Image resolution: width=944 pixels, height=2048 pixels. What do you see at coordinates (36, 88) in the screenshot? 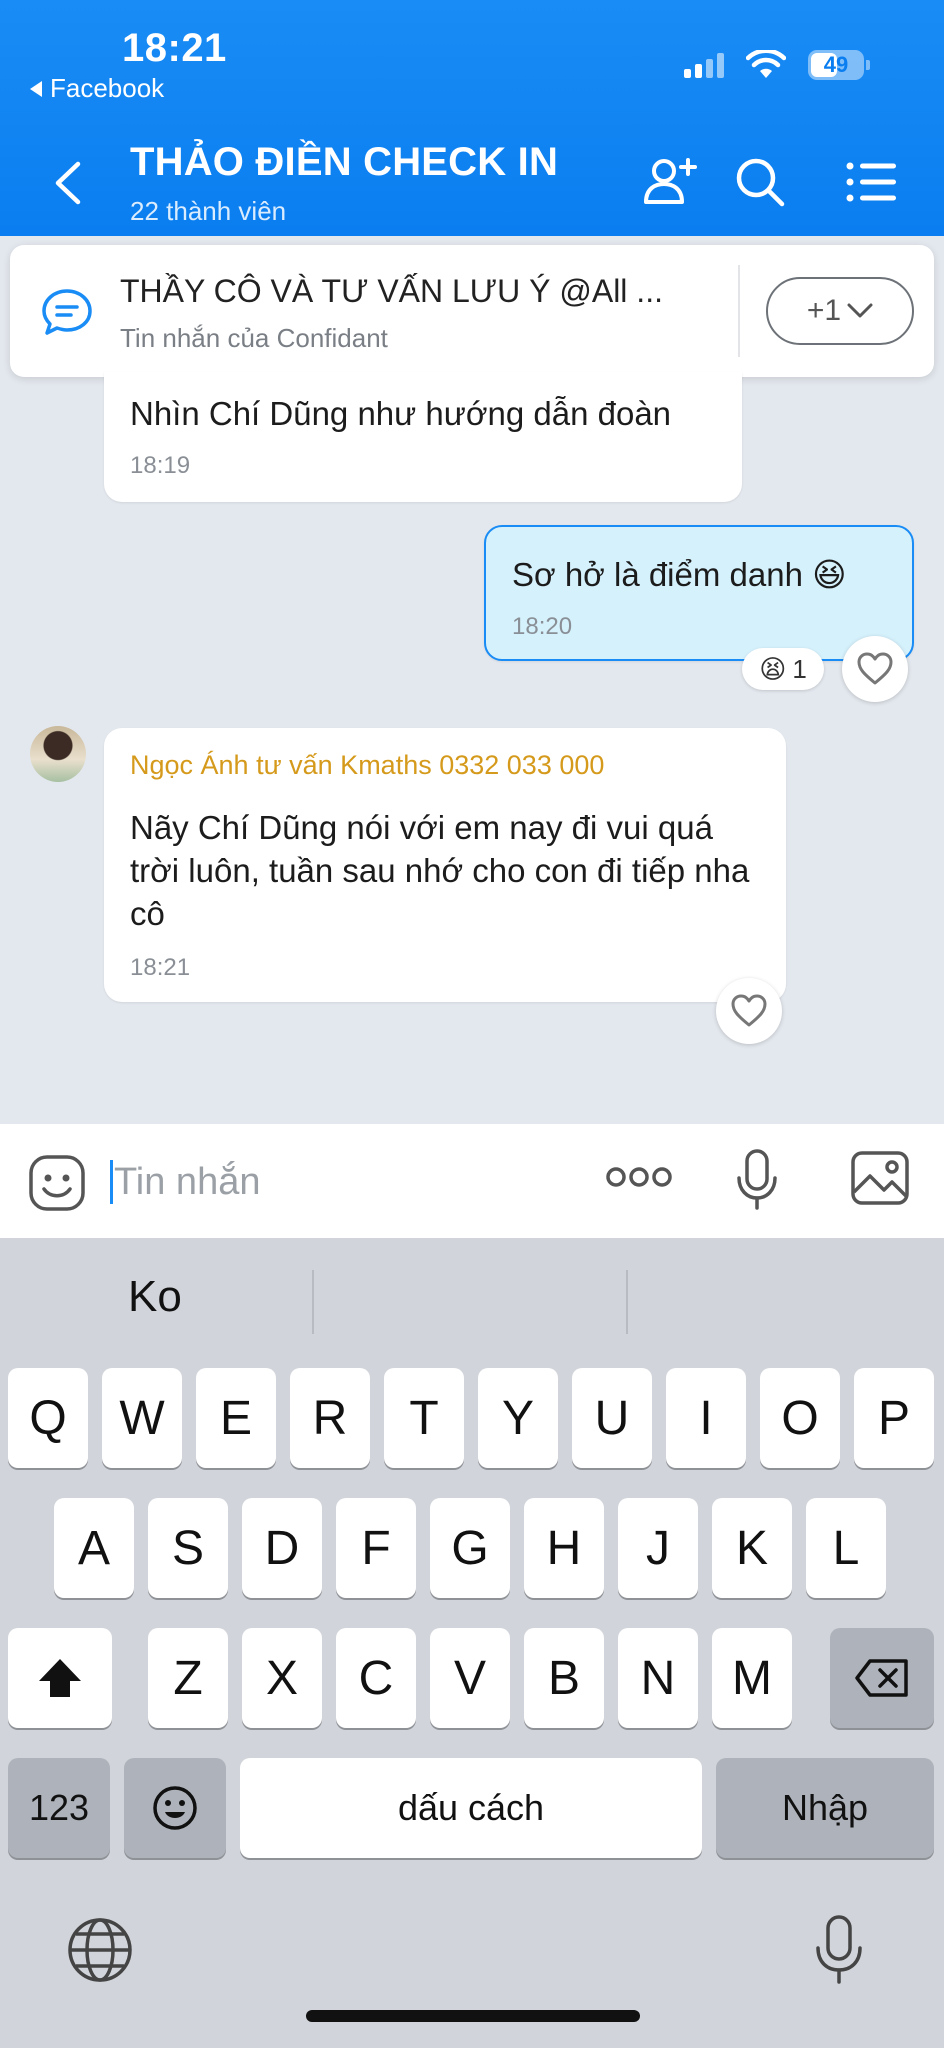
I see `back-triangle-icon` at bounding box center [36, 88].